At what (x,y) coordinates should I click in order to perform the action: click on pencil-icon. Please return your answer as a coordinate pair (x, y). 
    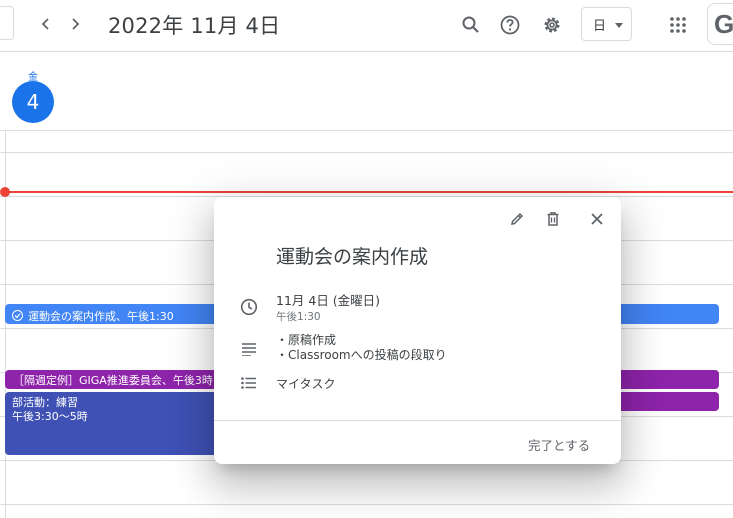
    Looking at the image, I should click on (517, 218).